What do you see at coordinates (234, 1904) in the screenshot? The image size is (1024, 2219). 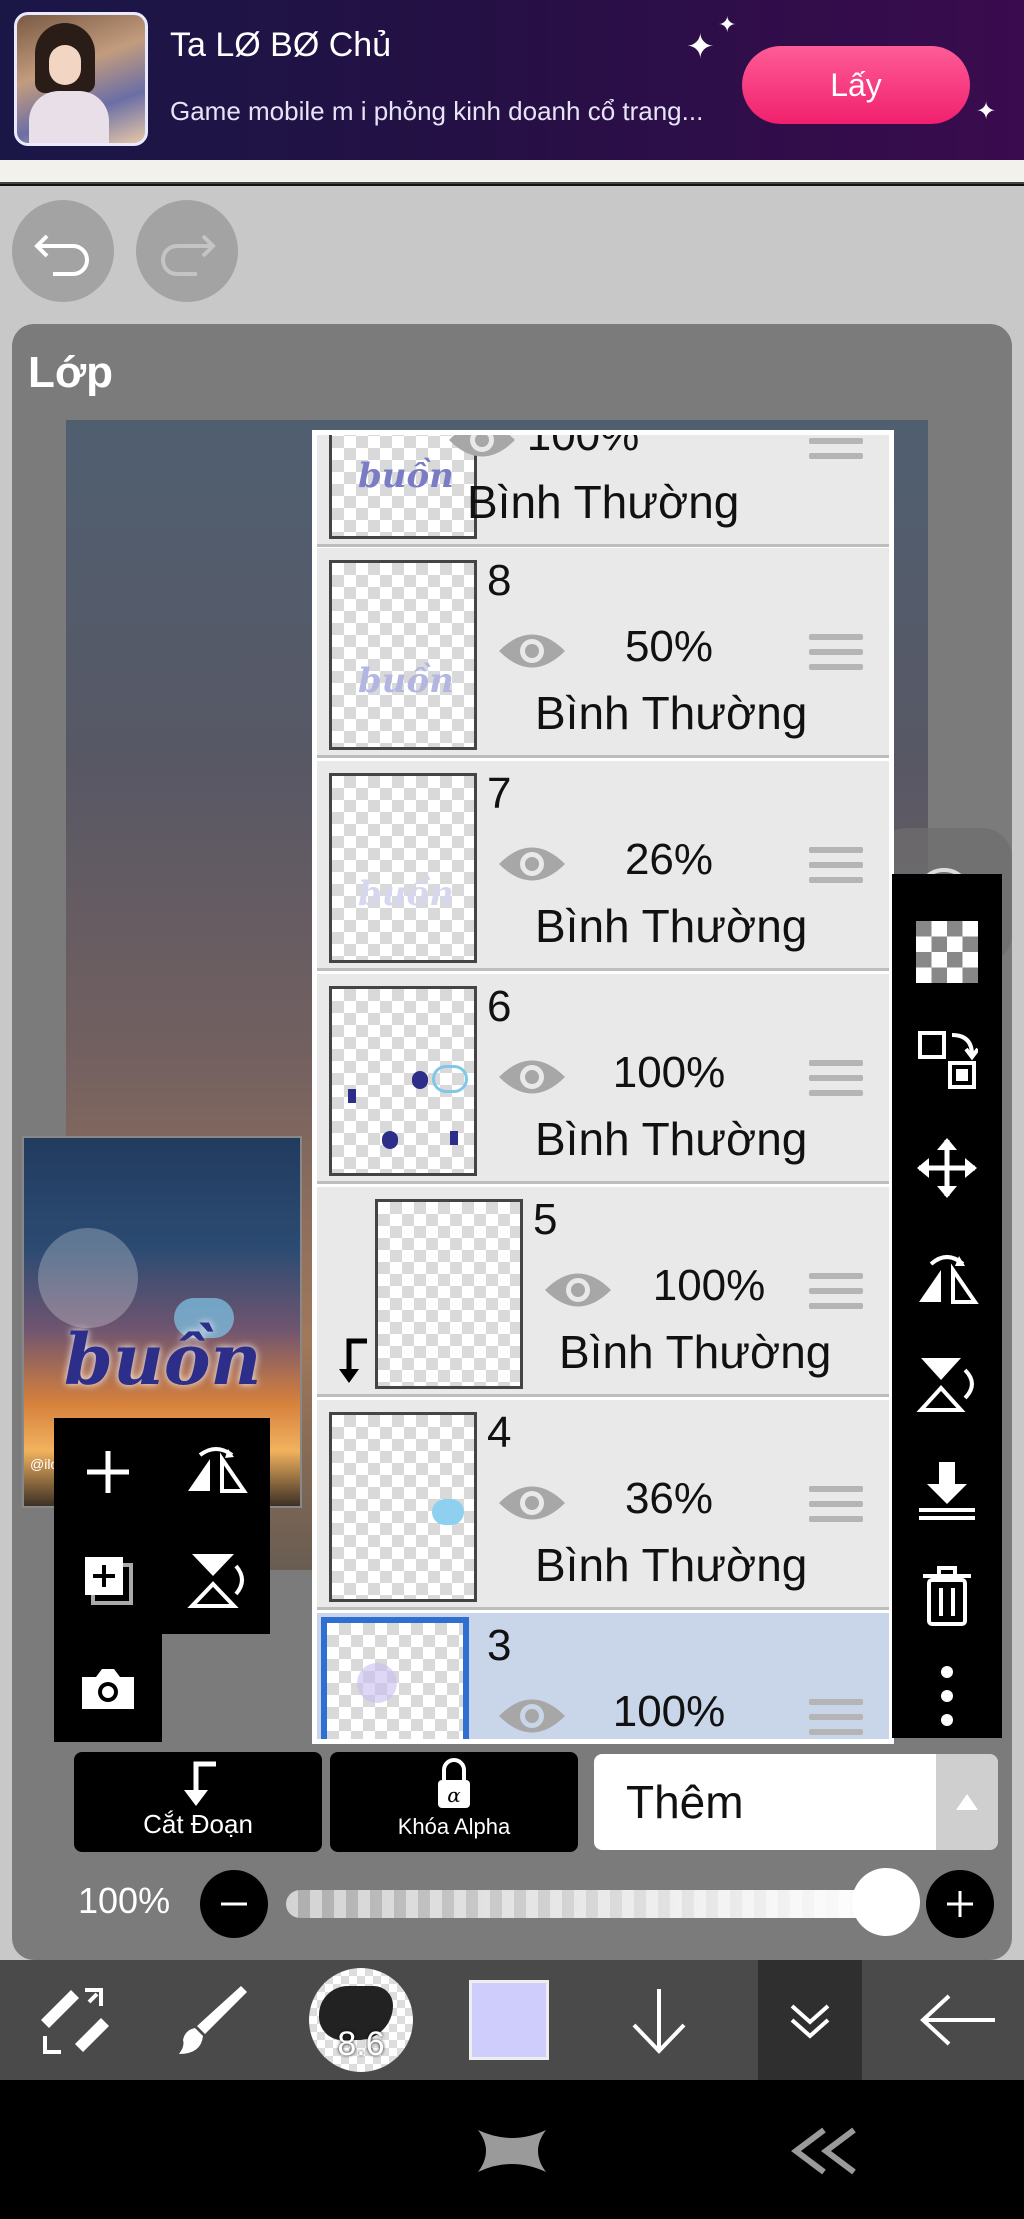 I see `opacity-decrease-button` at bounding box center [234, 1904].